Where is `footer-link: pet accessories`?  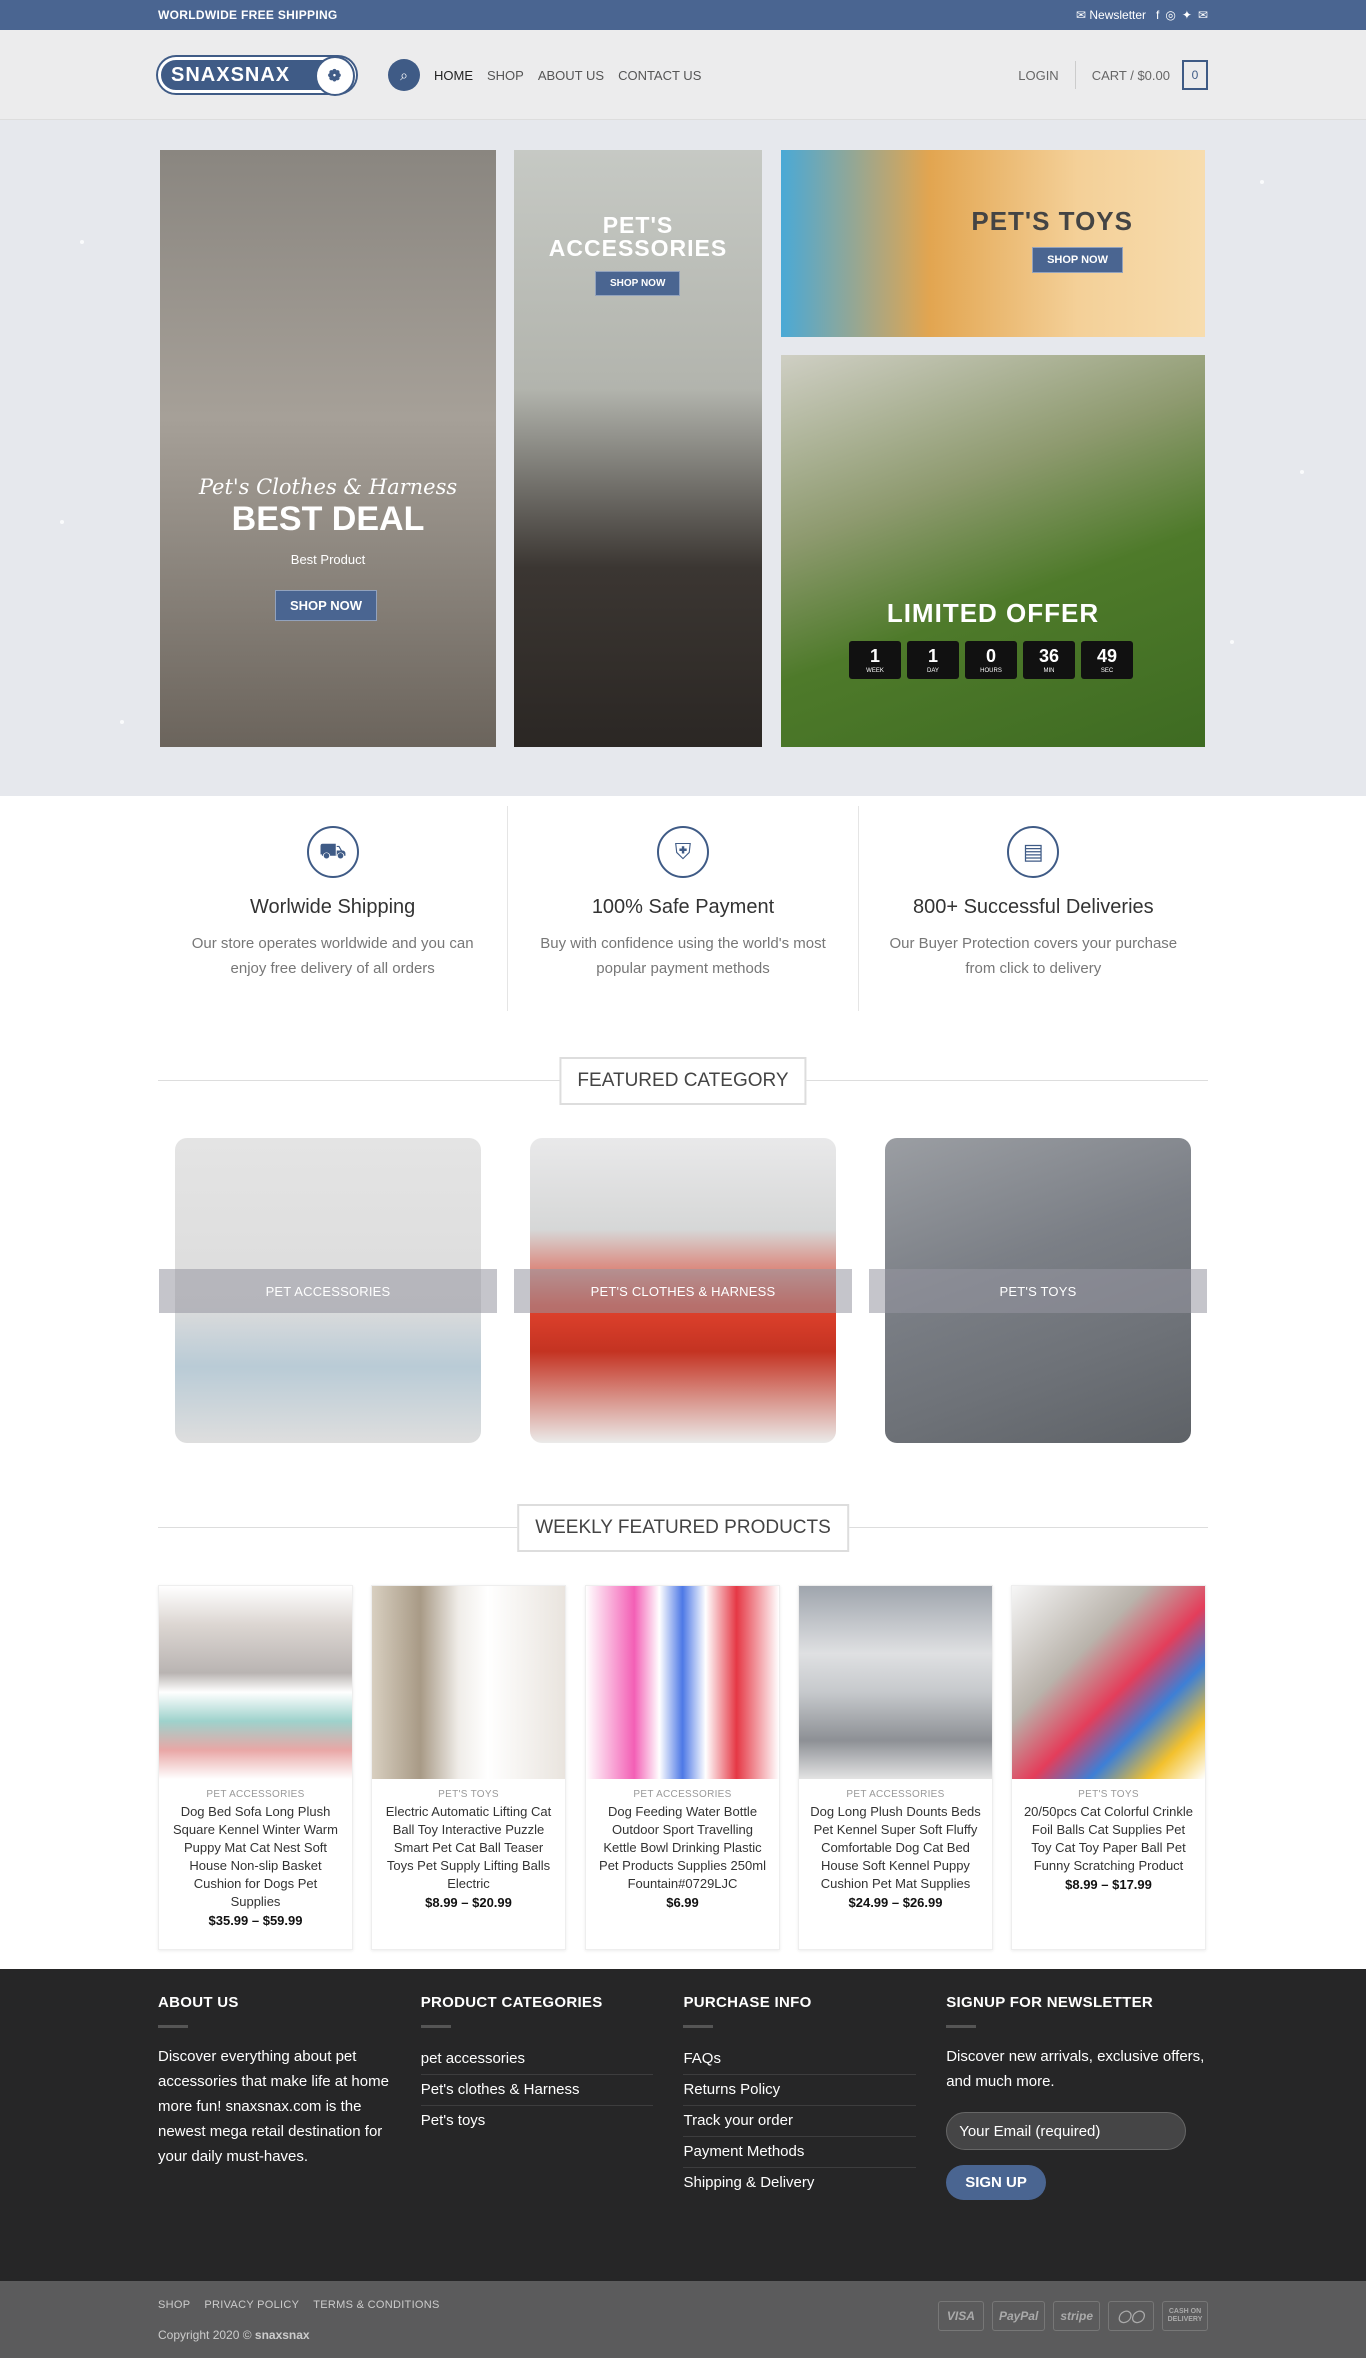 footer-link: pet accessories is located at coordinates (537, 2059).